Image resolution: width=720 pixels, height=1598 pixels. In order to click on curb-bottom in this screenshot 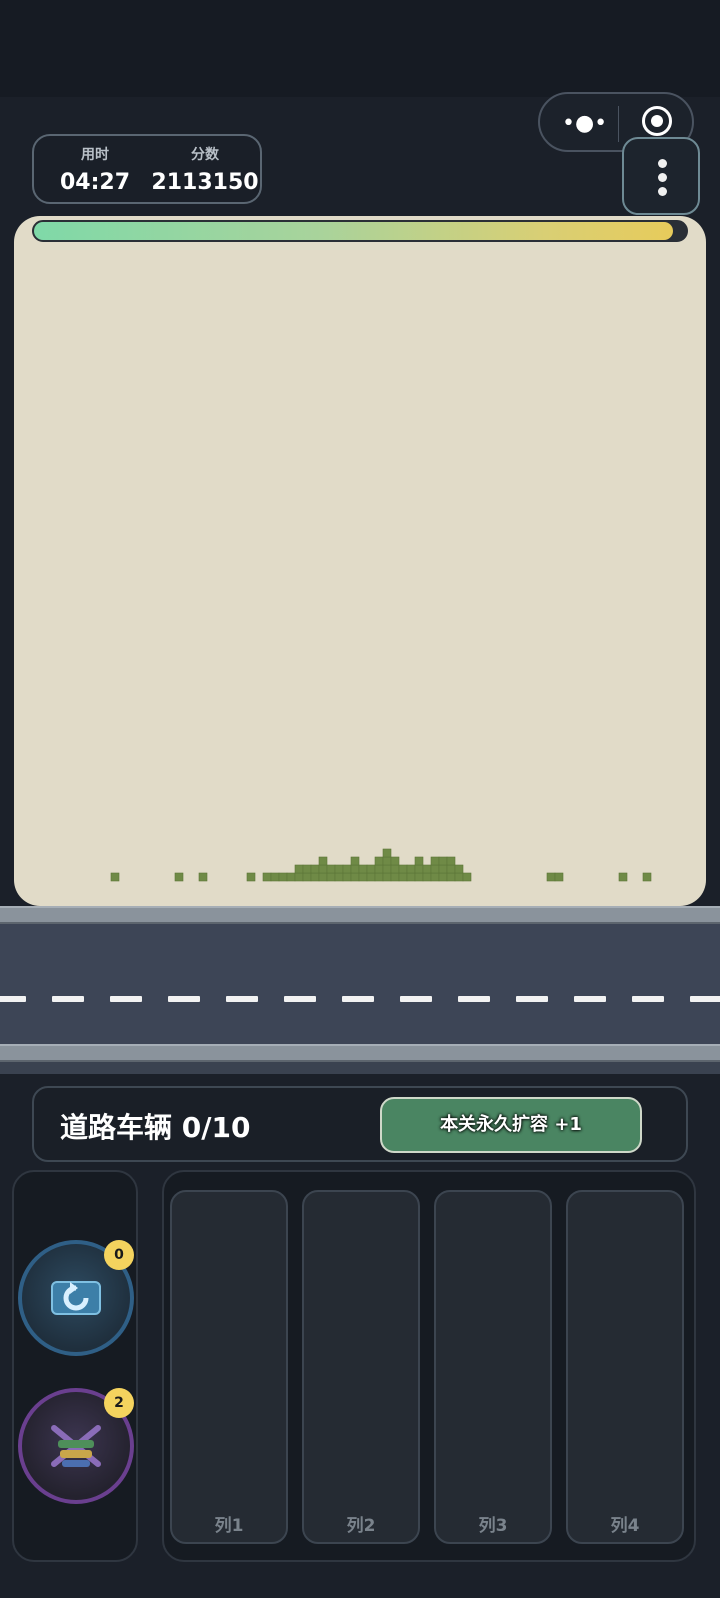, I will do `click(360, 1053)`.